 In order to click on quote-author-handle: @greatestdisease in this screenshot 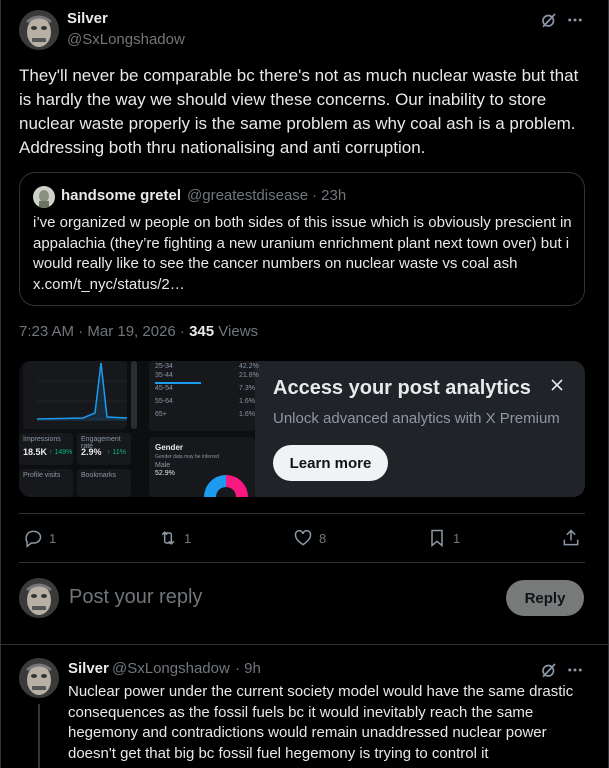, I will do `click(248, 195)`.